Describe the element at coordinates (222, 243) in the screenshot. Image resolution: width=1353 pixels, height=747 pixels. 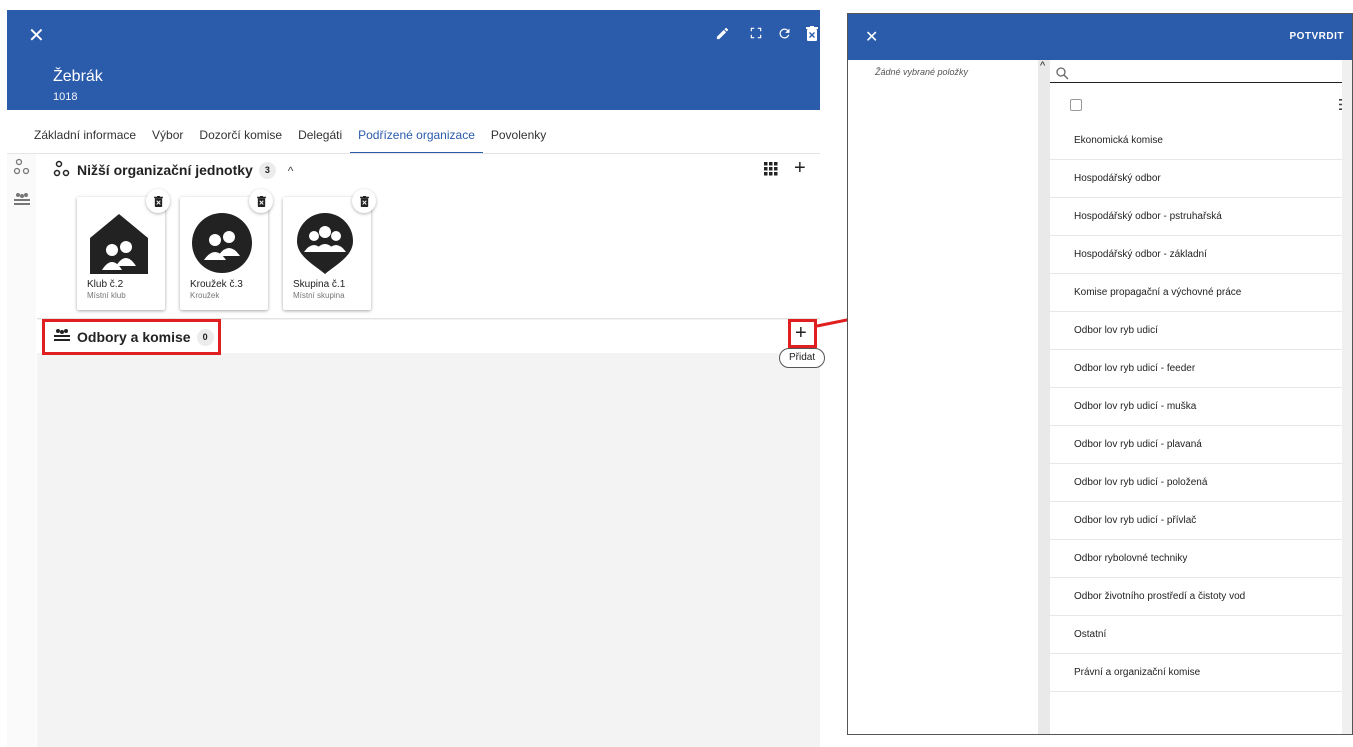
I see `circle-group-icon` at that location.